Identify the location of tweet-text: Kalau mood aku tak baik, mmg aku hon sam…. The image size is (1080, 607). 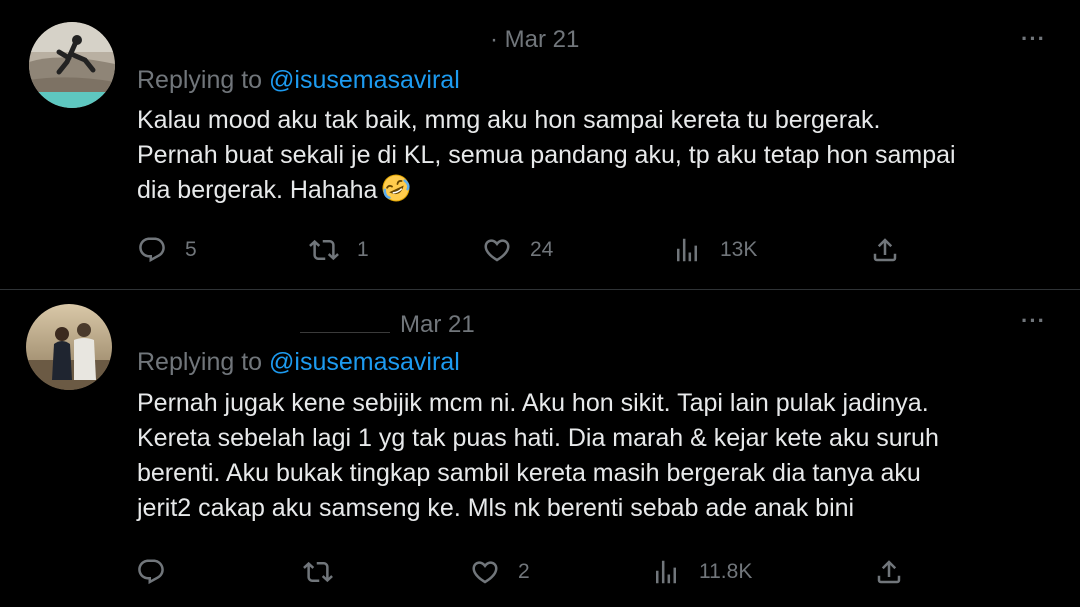
(597, 155).